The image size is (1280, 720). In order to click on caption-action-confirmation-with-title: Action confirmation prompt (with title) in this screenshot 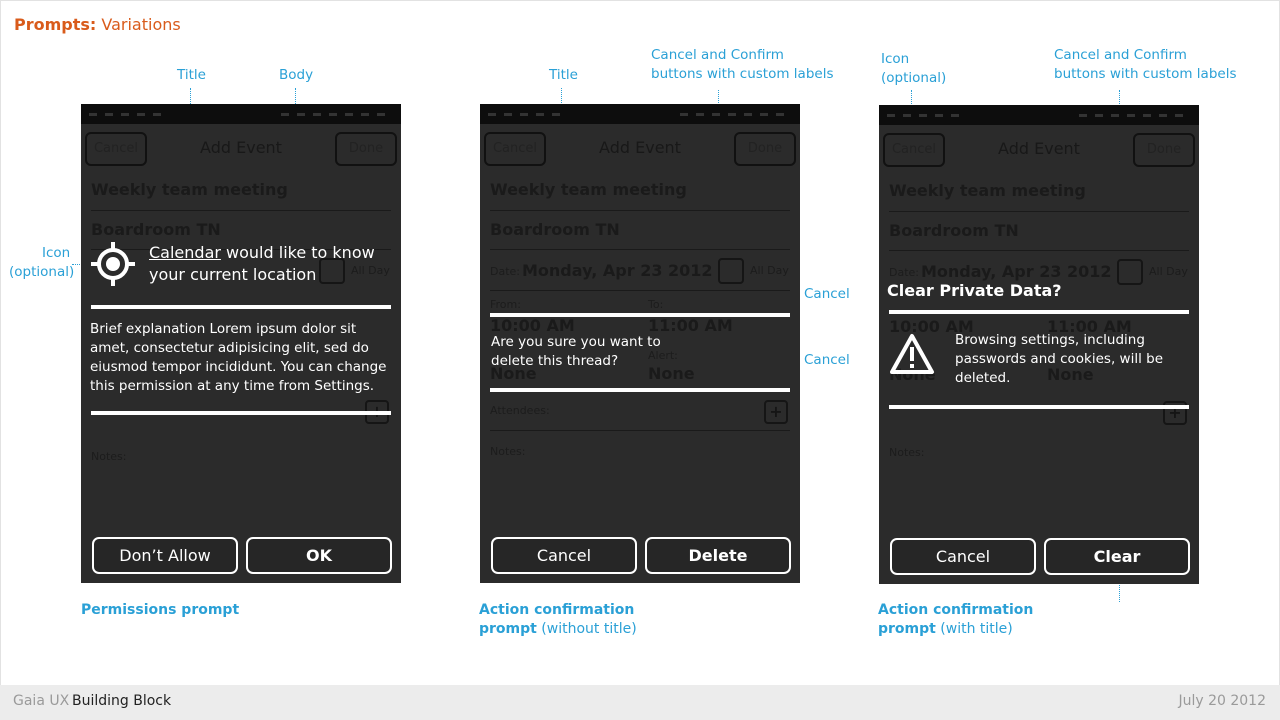, I will do `click(956, 619)`.